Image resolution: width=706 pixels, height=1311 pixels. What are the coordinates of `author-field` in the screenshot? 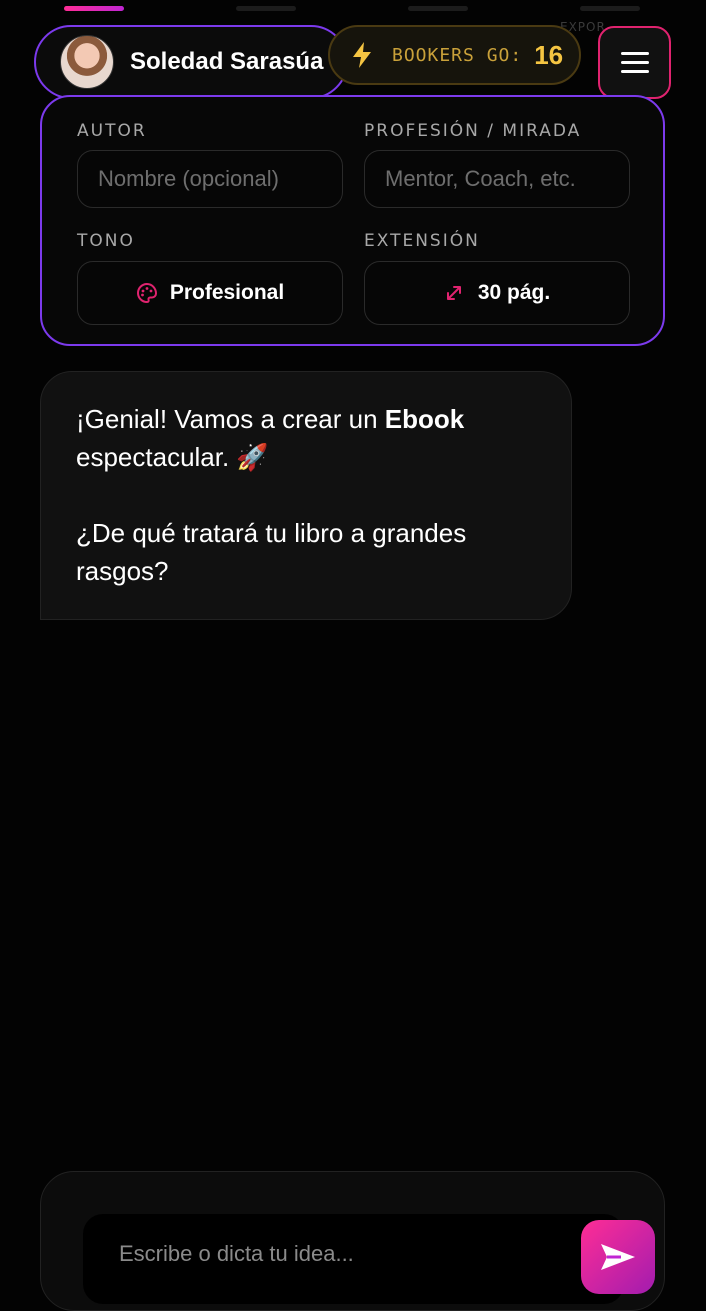 It's located at (210, 179).